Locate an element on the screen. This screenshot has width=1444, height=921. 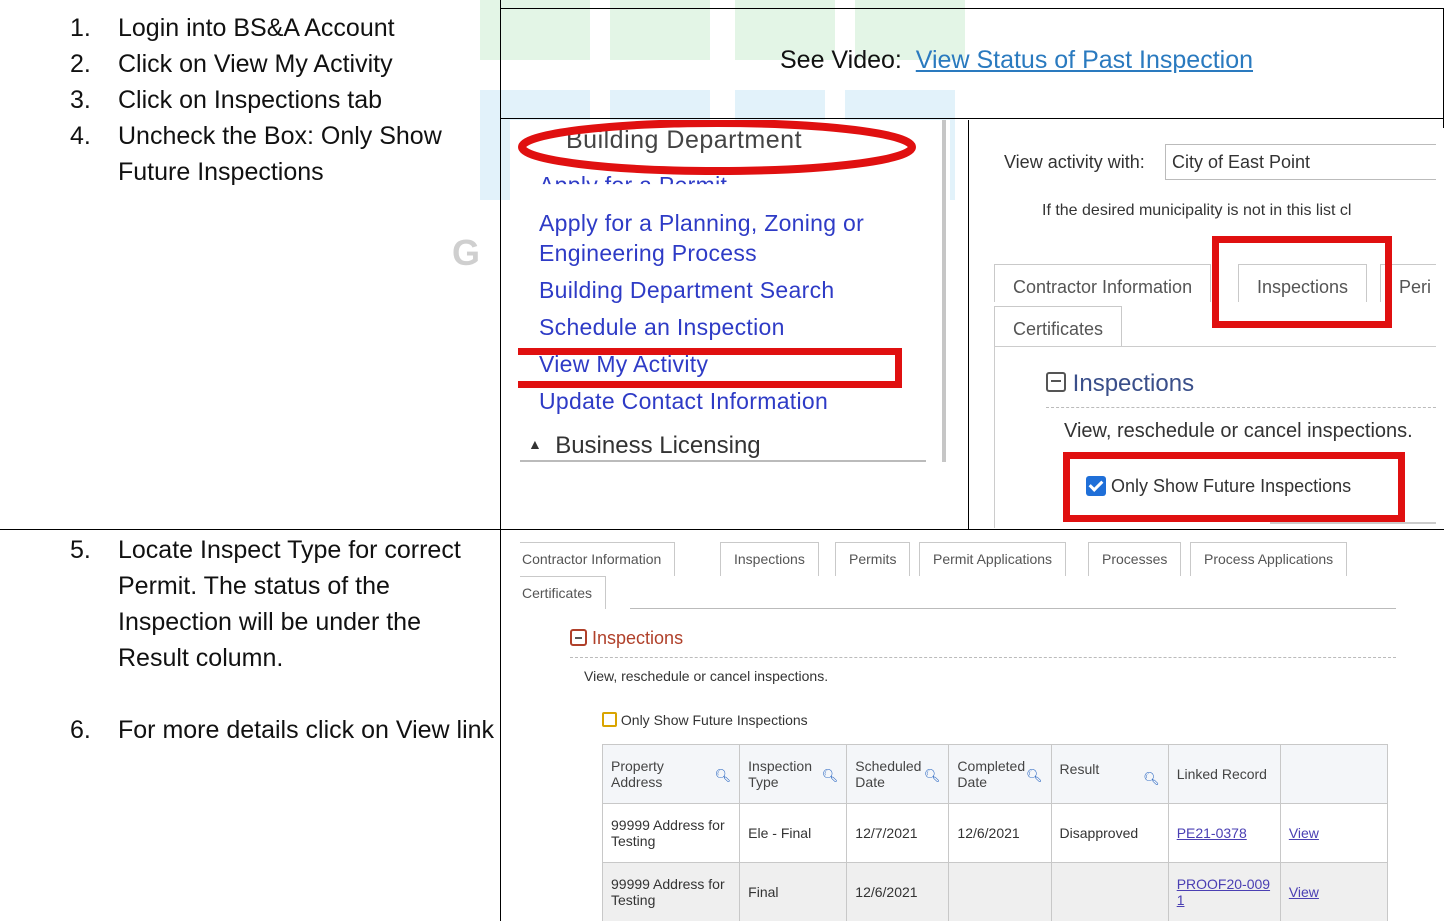
cell-type: Final is located at coordinates (793, 891).